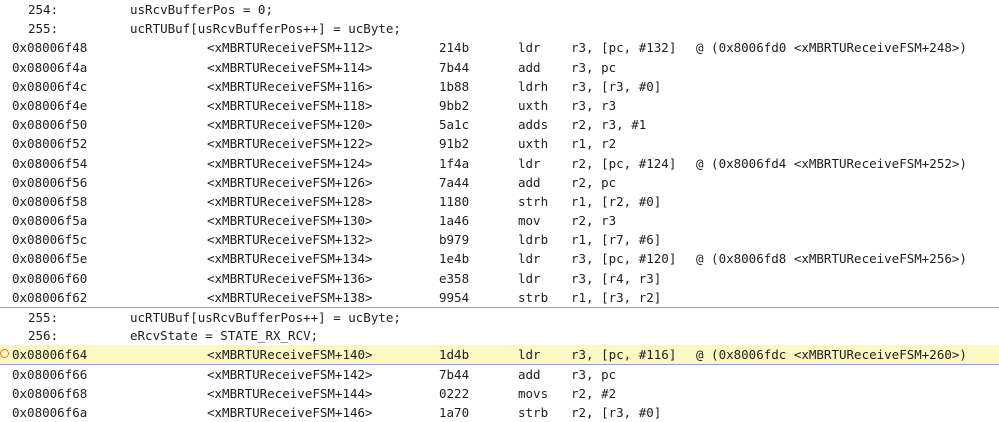 This screenshot has width=999, height=422. What do you see at coordinates (290, 163) in the screenshot?
I see `instruction-symbol: <xMBRTUReceiveFSM+124>` at bounding box center [290, 163].